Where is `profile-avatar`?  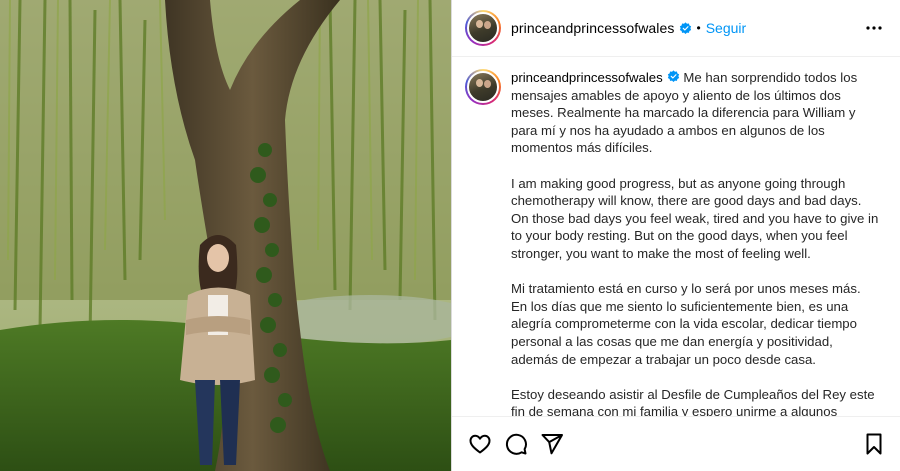 profile-avatar is located at coordinates (483, 28).